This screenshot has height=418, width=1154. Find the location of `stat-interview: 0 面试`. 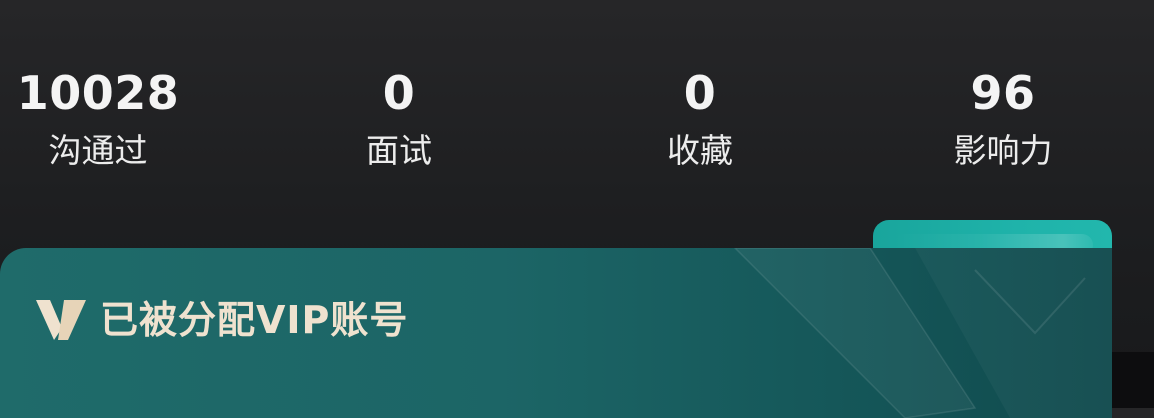

stat-interview: 0 面试 is located at coordinates (399, 117).